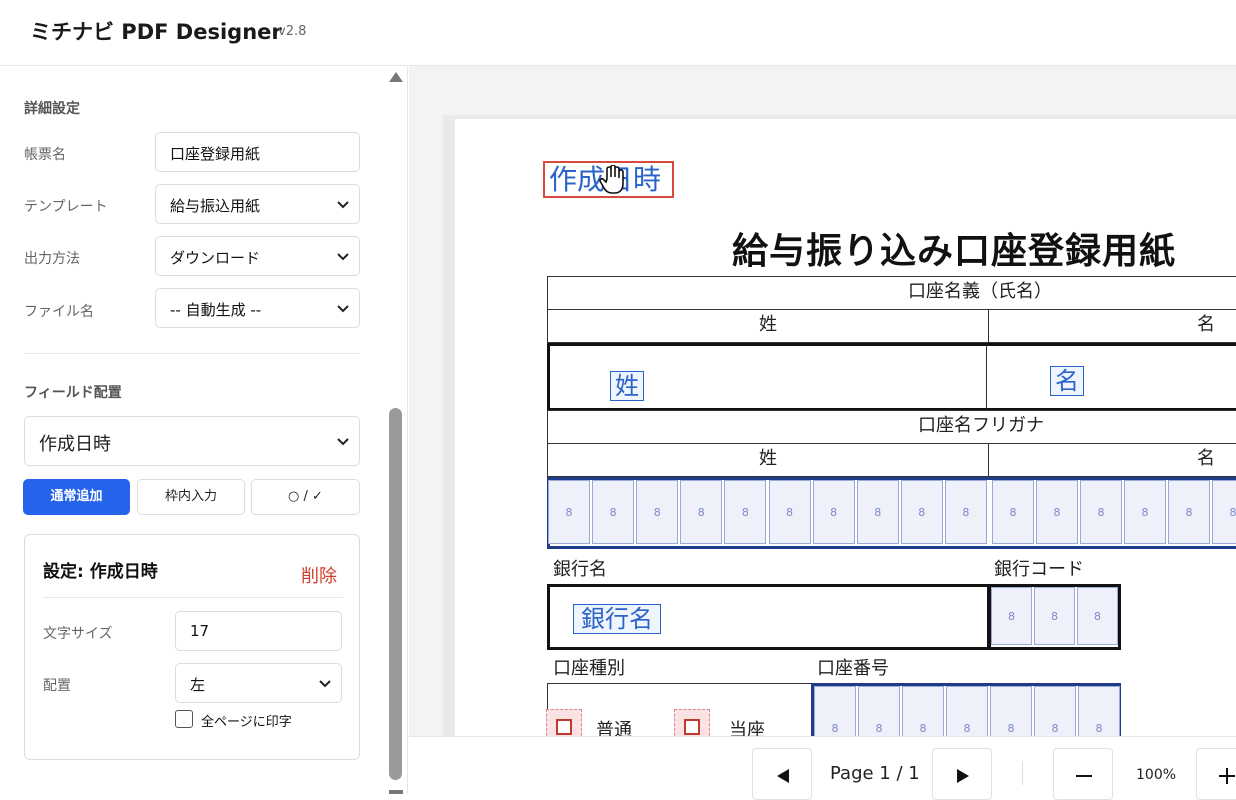  What do you see at coordinates (875, 773) in the screenshot?
I see `page-indicator: Page 1 / 1` at bounding box center [875, 773].